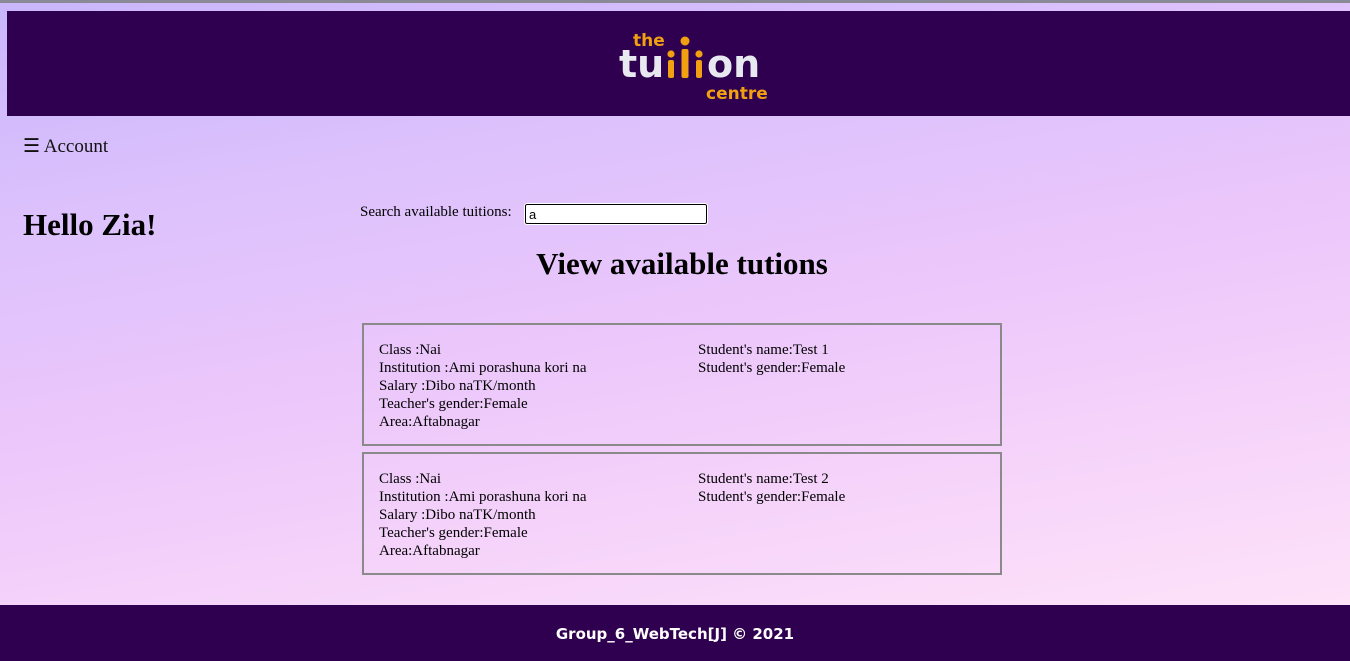 The image size is (1350, 661). I want to click on search-label: Search available tuitions:, so click(436, 212).